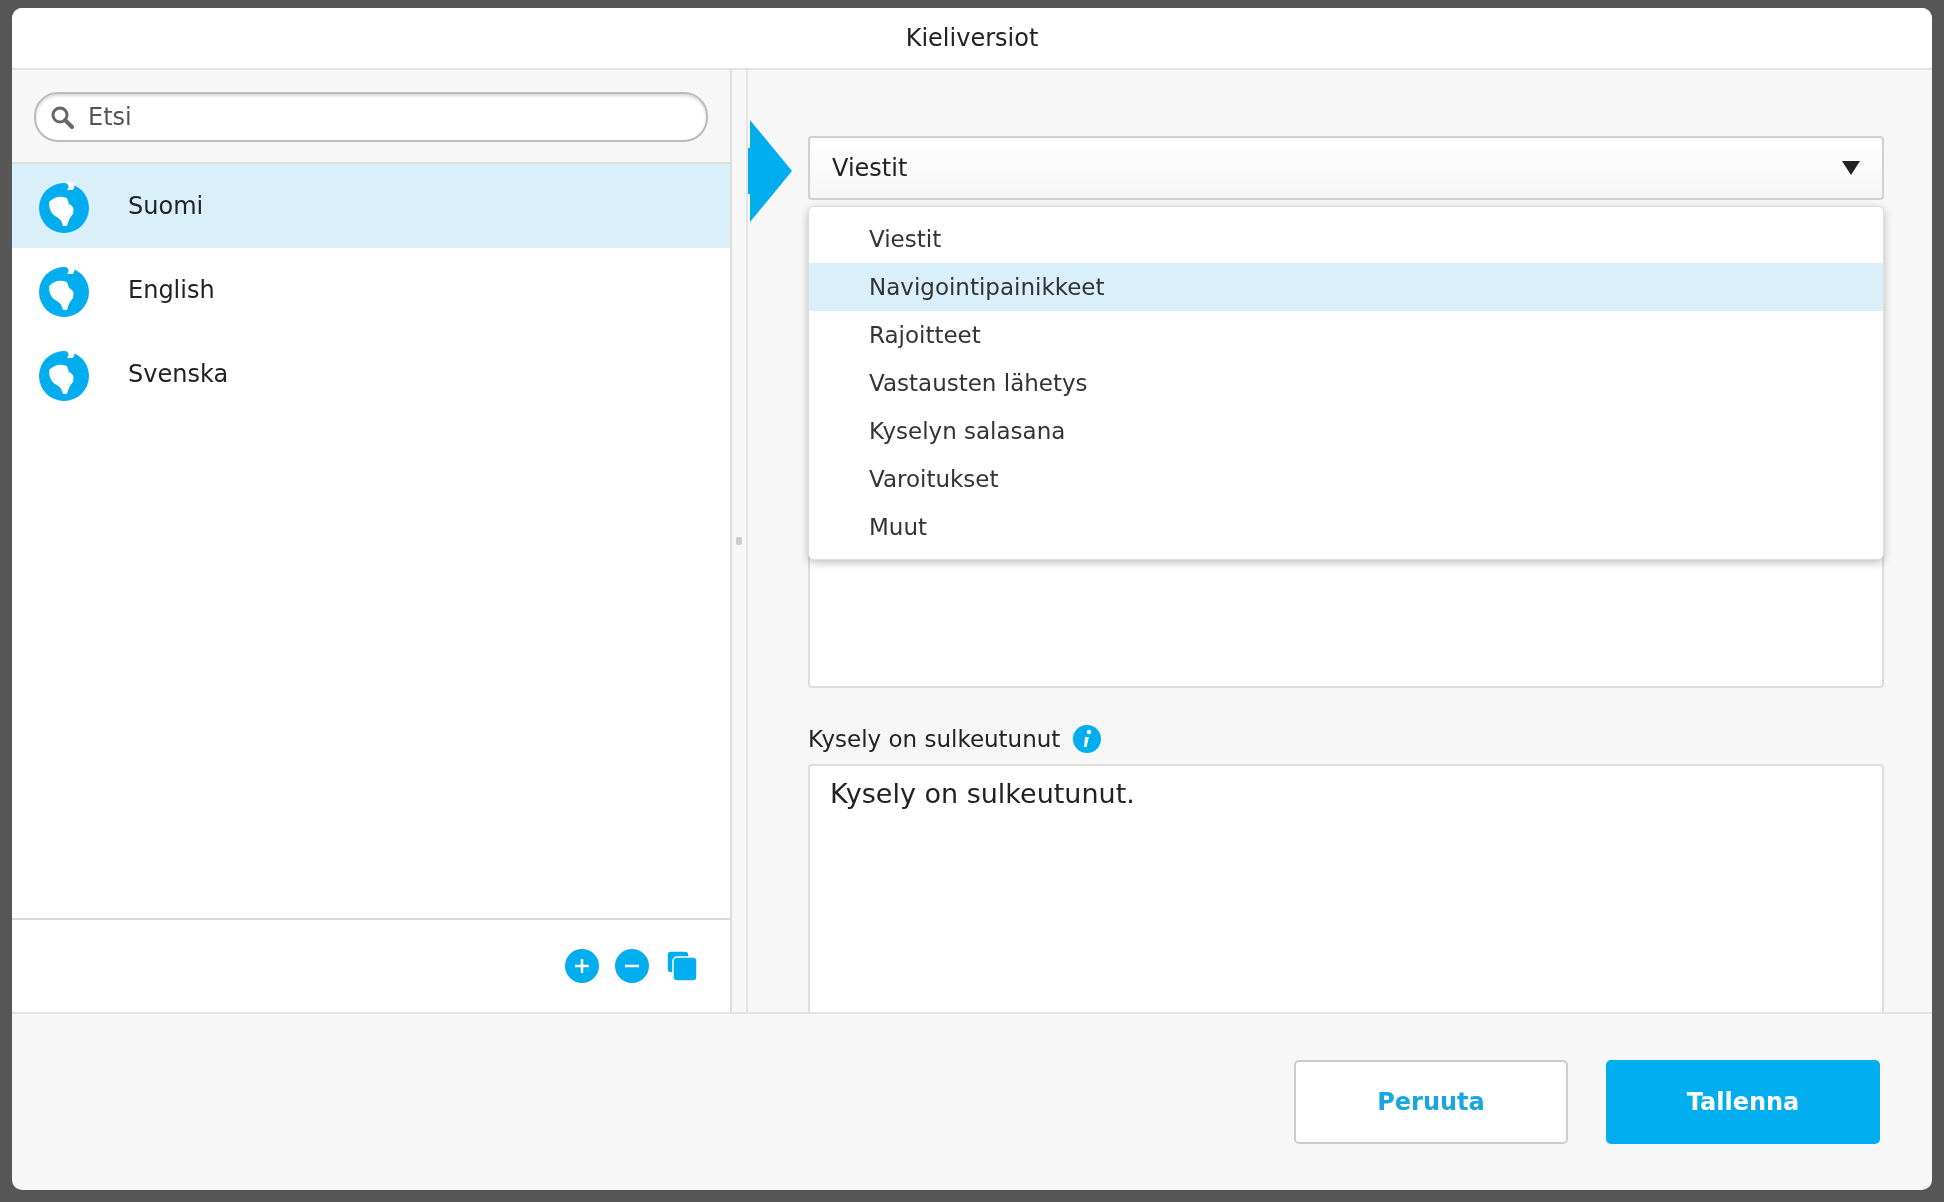 This screenshot has height=1202, width=1944. Describe the element at coordinates (682, 966) in the screenshot. I see `duplicate-button` at that location.